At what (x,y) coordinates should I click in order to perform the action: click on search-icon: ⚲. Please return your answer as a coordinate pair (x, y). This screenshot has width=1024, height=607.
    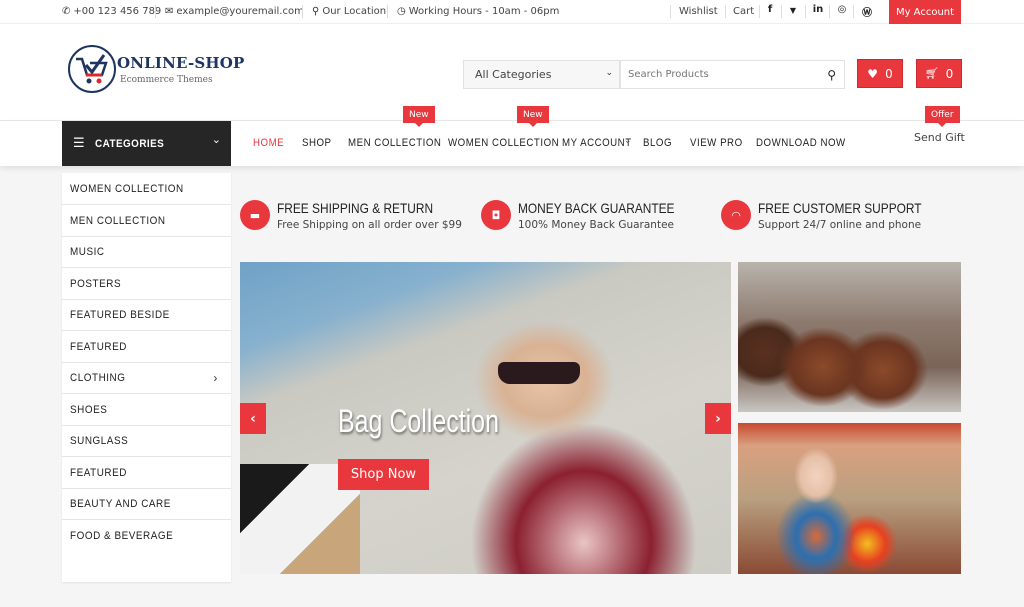
    Looking at the image, I should click on (831, 75).